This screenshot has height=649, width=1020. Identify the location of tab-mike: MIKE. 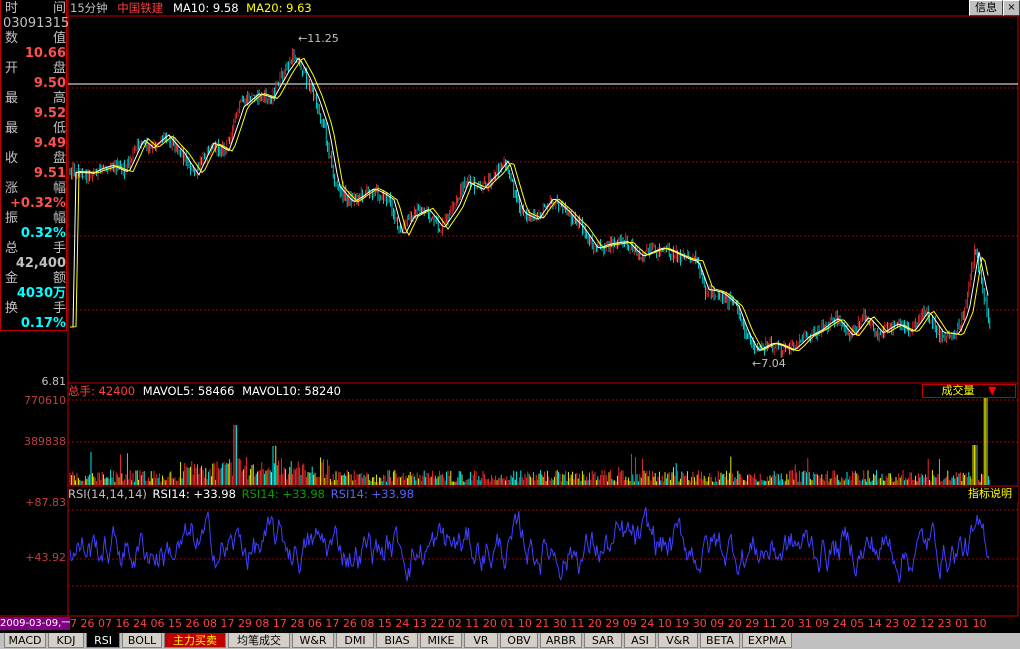
(441, 640).